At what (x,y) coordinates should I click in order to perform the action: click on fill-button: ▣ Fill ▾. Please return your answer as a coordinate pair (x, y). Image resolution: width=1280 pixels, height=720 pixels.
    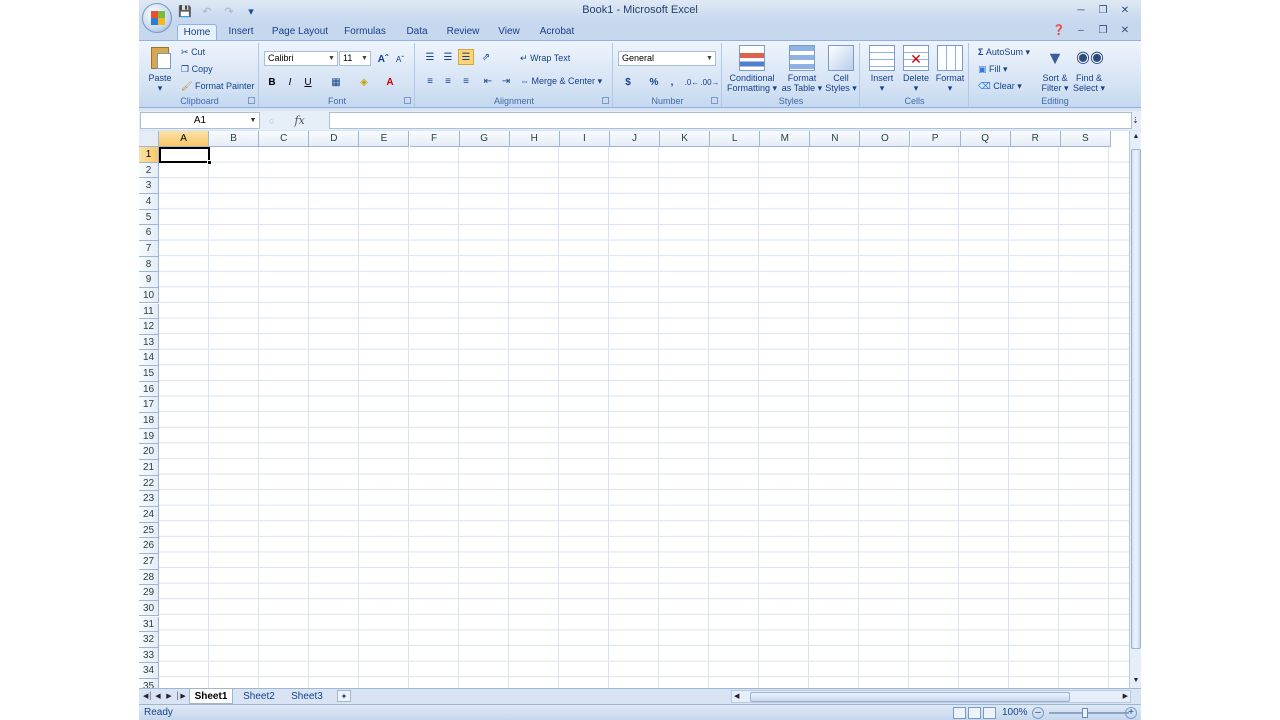
    Looking at the image, I should click on (993, 69).